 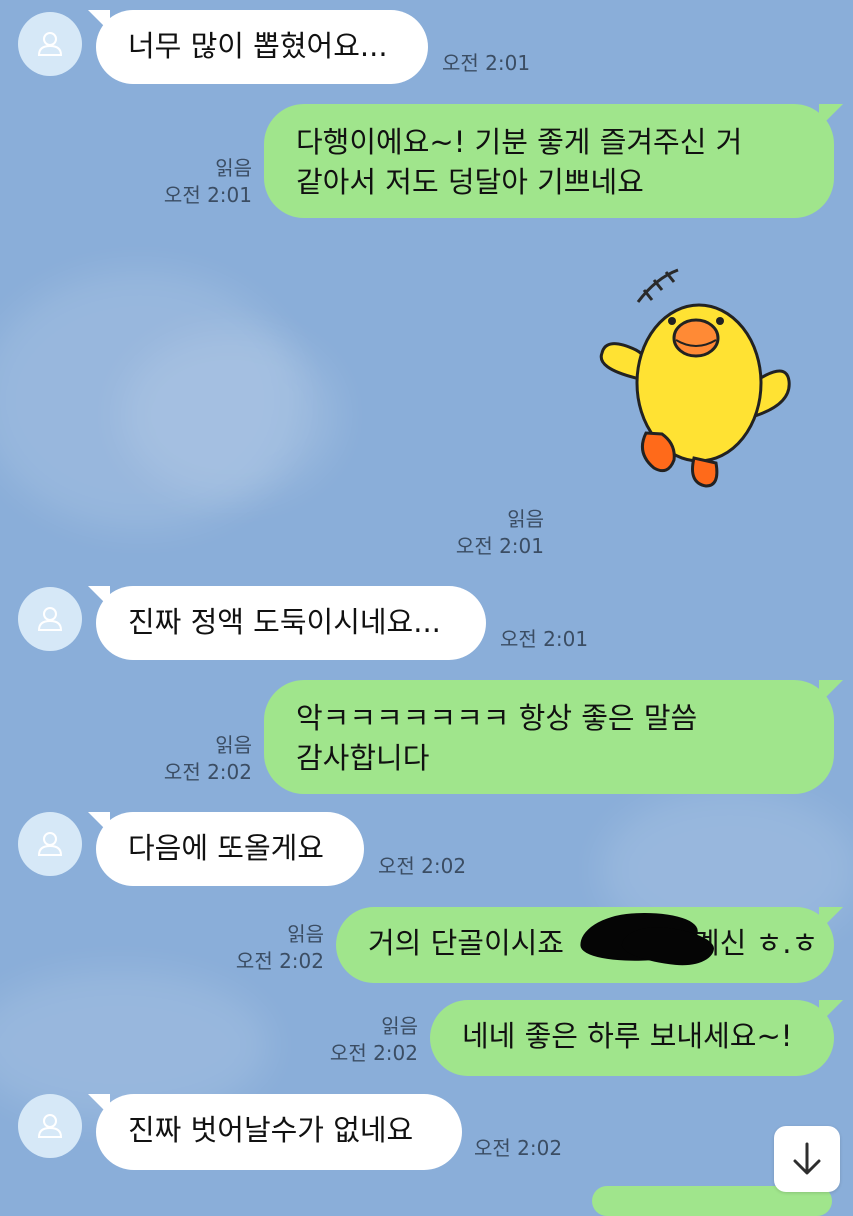 I want to click on message-text: 악ㅋㅋㅋㅋㅋㅋㅋ 항상 좋은 말씀, so click(x=497, y=718).